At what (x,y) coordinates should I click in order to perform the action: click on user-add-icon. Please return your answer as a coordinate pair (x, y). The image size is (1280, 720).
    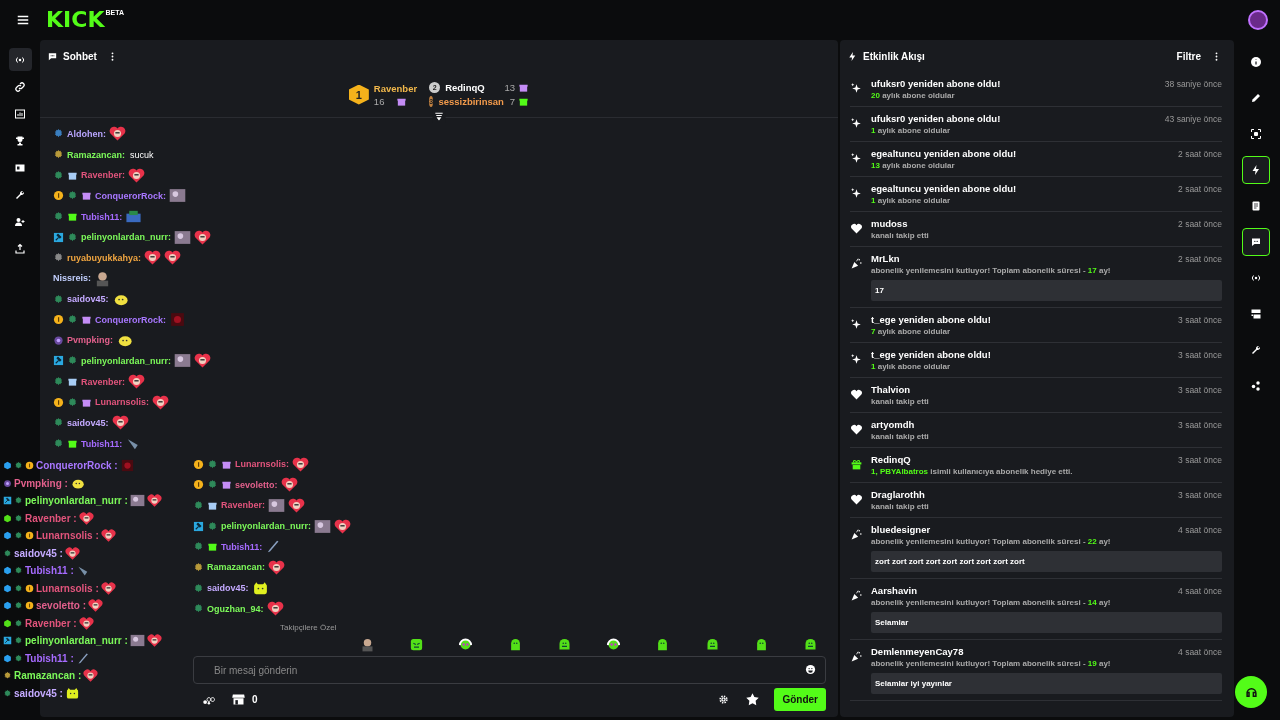
    Looking at the image, I should click on (20, 221).